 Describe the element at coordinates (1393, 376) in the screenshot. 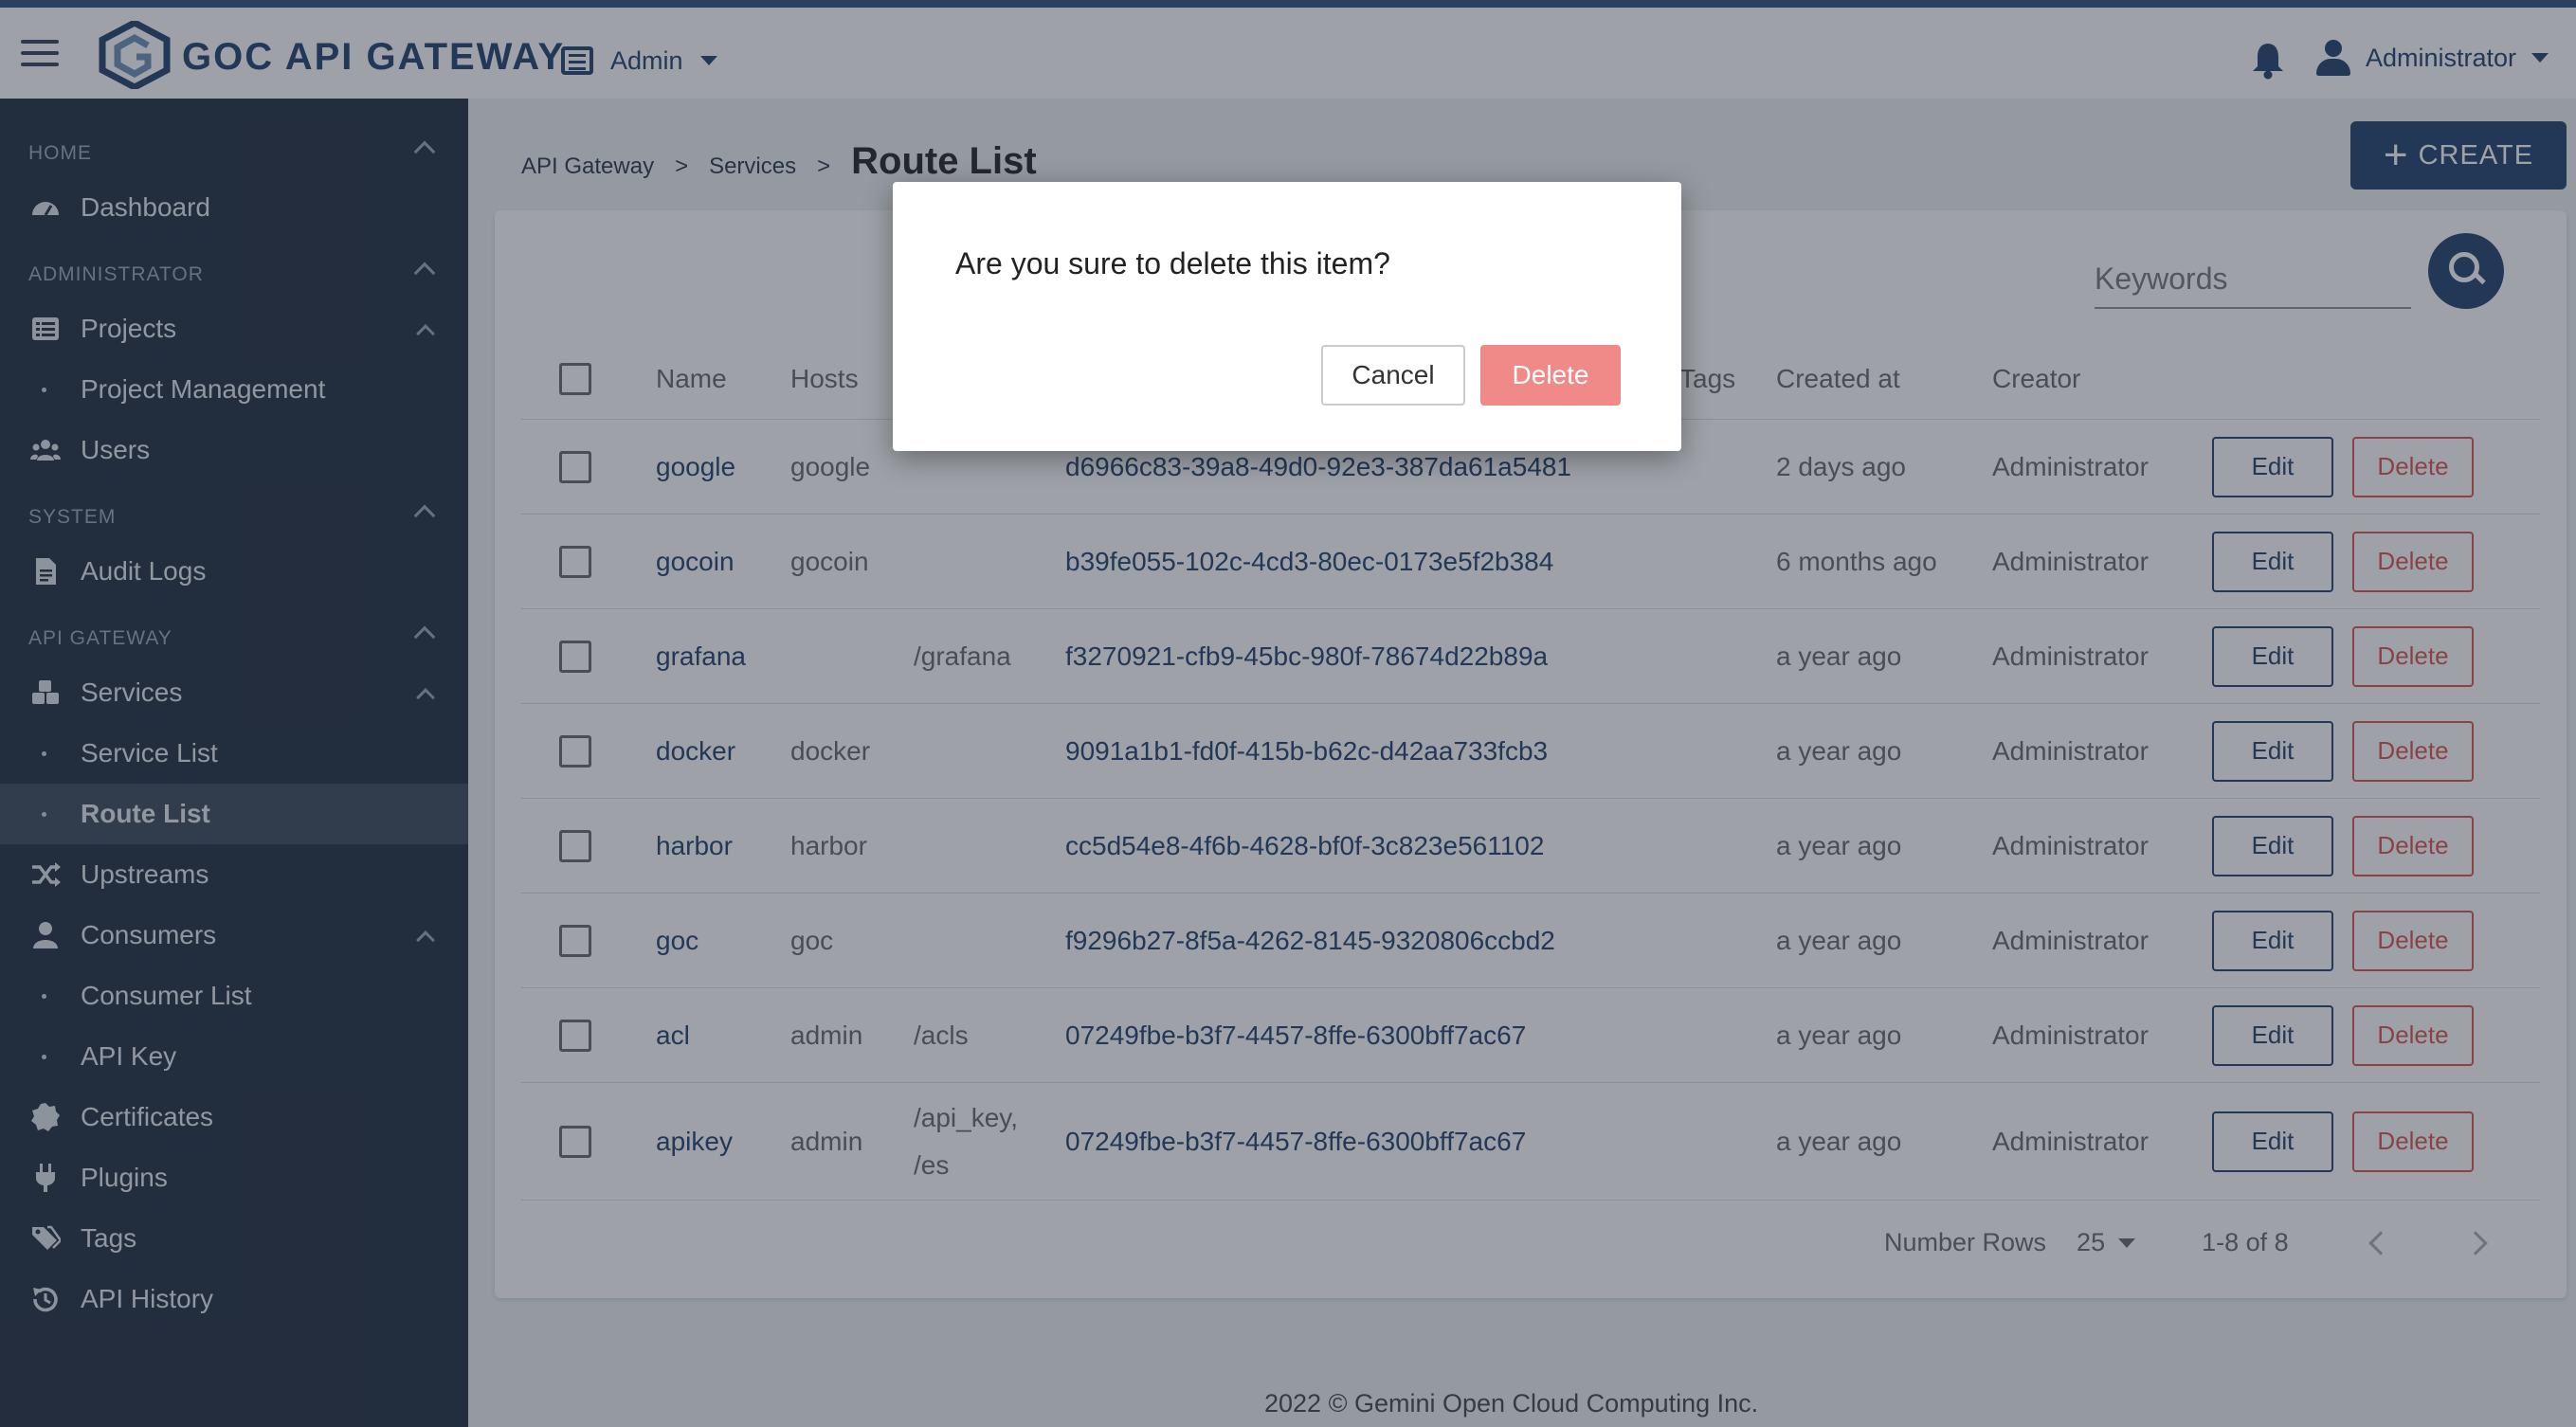

I see `cancel-button: Cancel` at that location.